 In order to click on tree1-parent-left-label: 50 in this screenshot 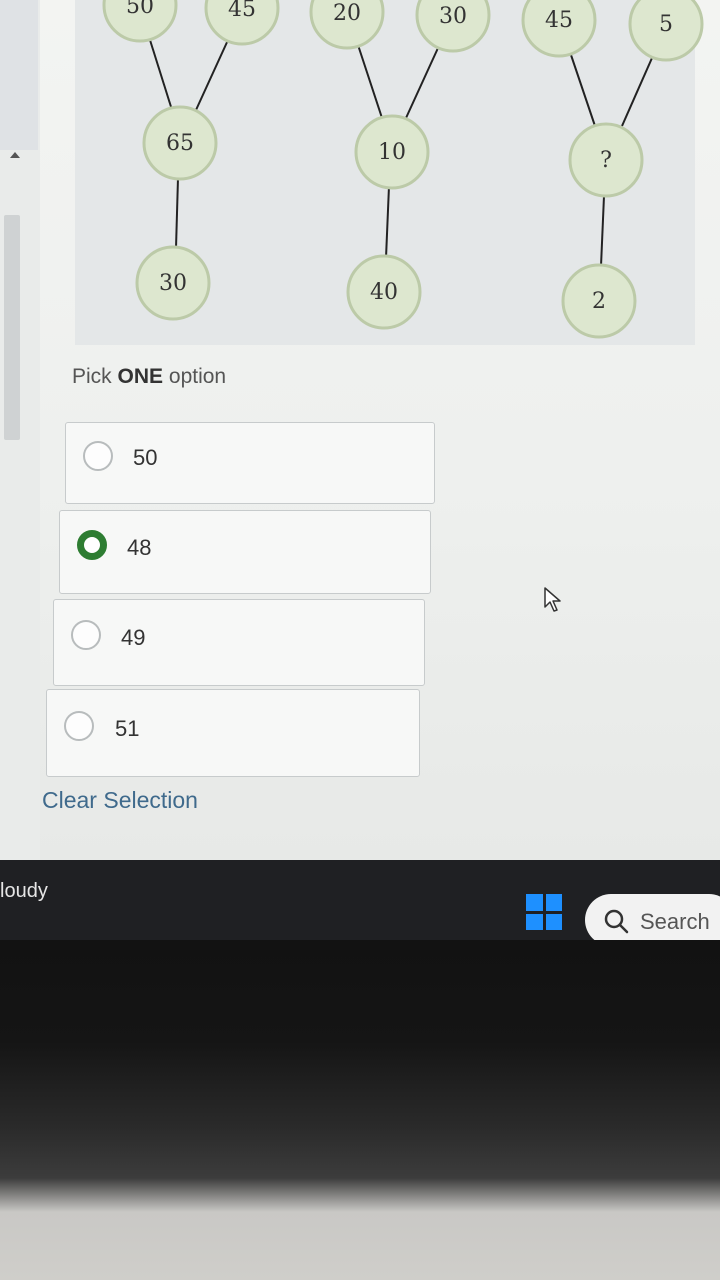, I will do `click(140, 9)`.